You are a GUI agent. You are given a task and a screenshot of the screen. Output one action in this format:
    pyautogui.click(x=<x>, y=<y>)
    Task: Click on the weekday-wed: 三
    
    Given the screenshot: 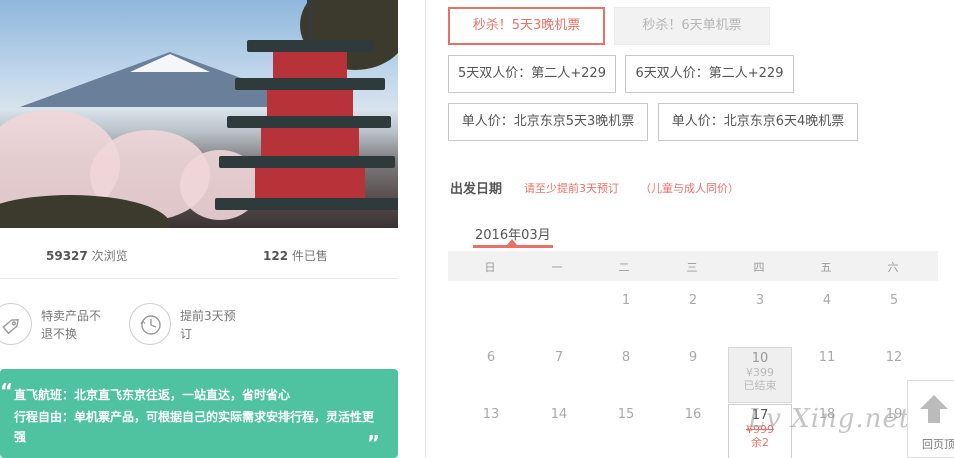 What is the action you would take?
    pyautogui.click(x=692, y=267)
    